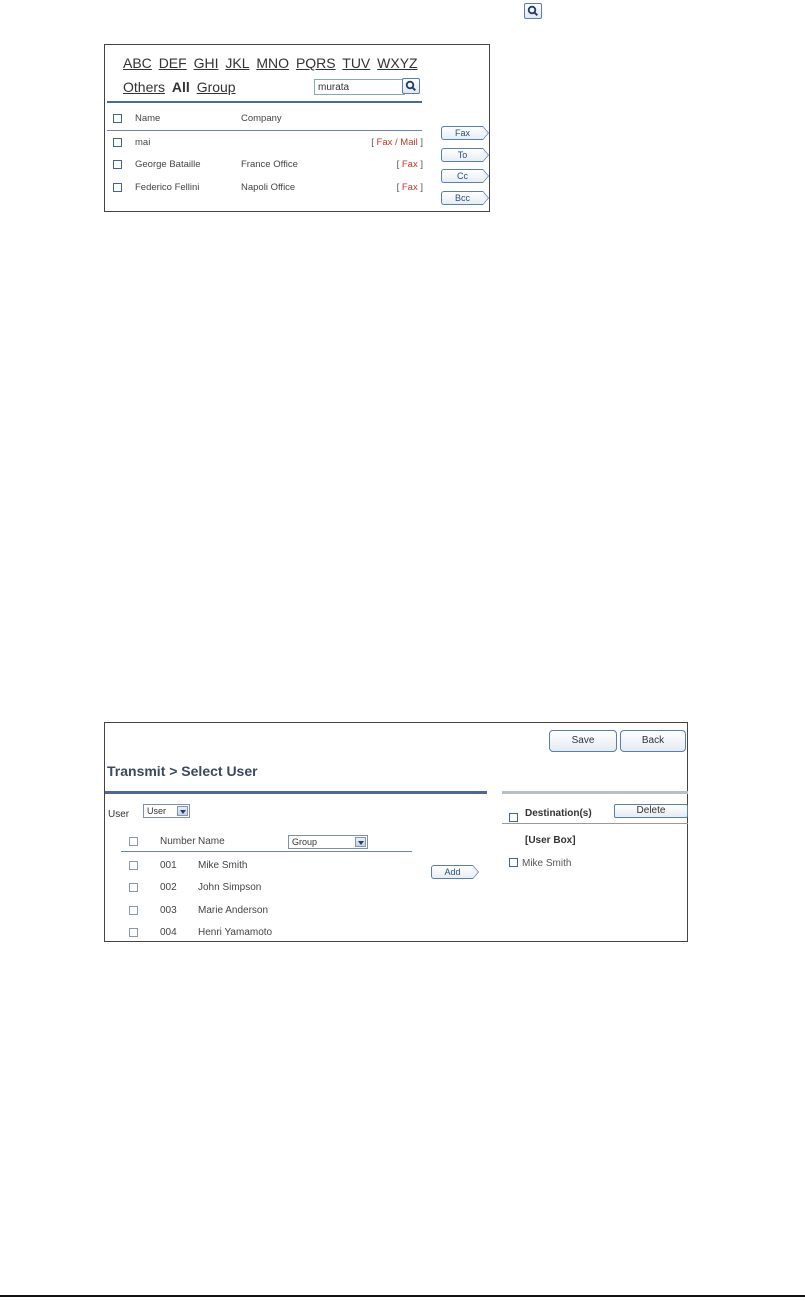 Image resolution: width=805 pixels, height=1301 pixels. What do you see at coordinates (266, 851) in the screenshot?
I see `user-table-divider` at bounding box center [266, 851].